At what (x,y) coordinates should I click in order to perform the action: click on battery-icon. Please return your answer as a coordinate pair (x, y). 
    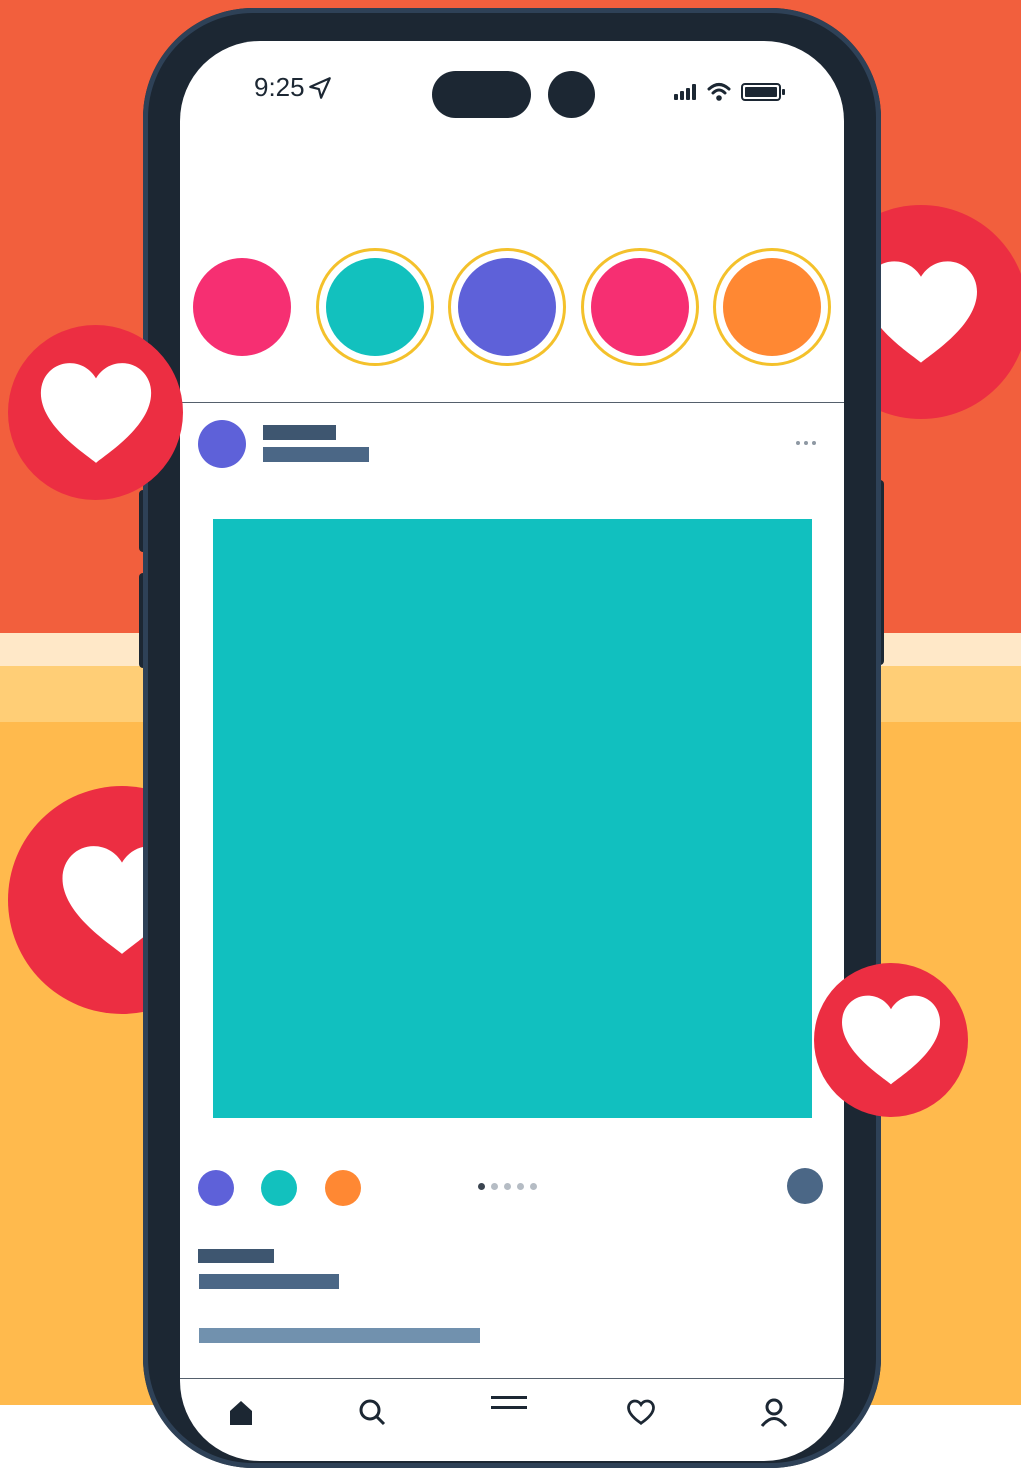
    Looking at the image, I should click on (763, 92).